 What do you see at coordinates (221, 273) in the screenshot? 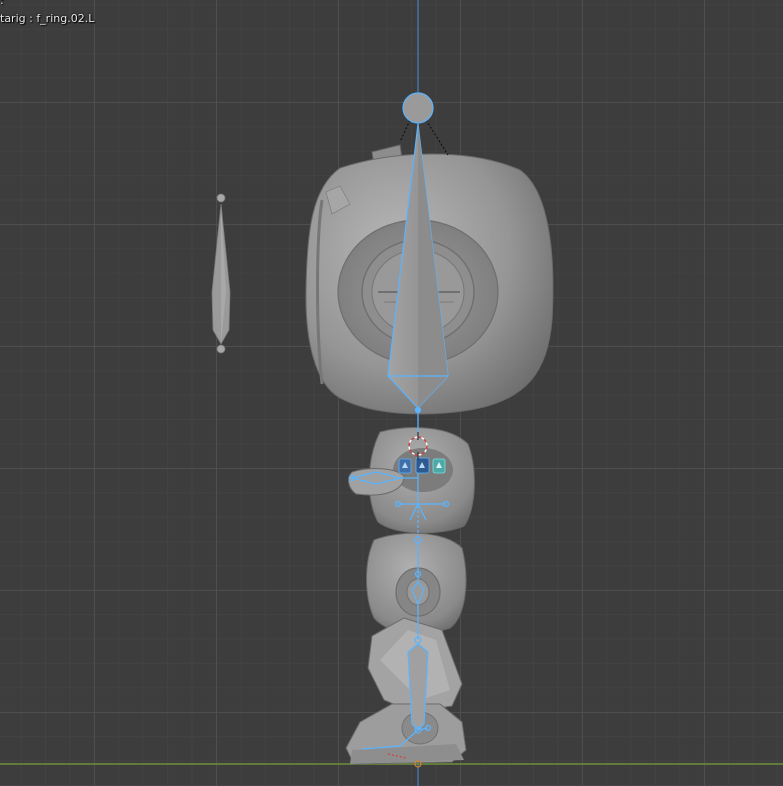
I see `floating-bone` at bounding box center [221, 273].